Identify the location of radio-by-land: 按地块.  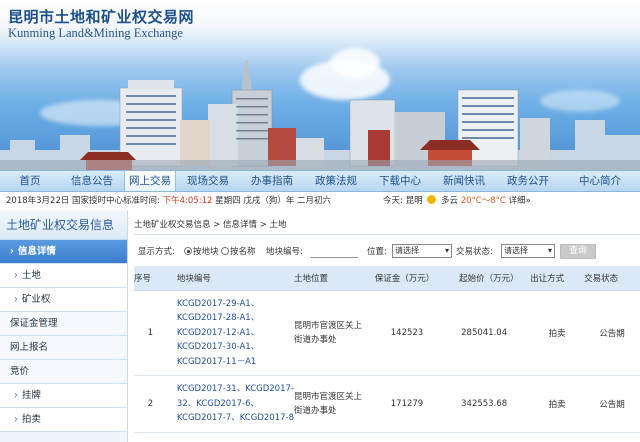
(201, 252).